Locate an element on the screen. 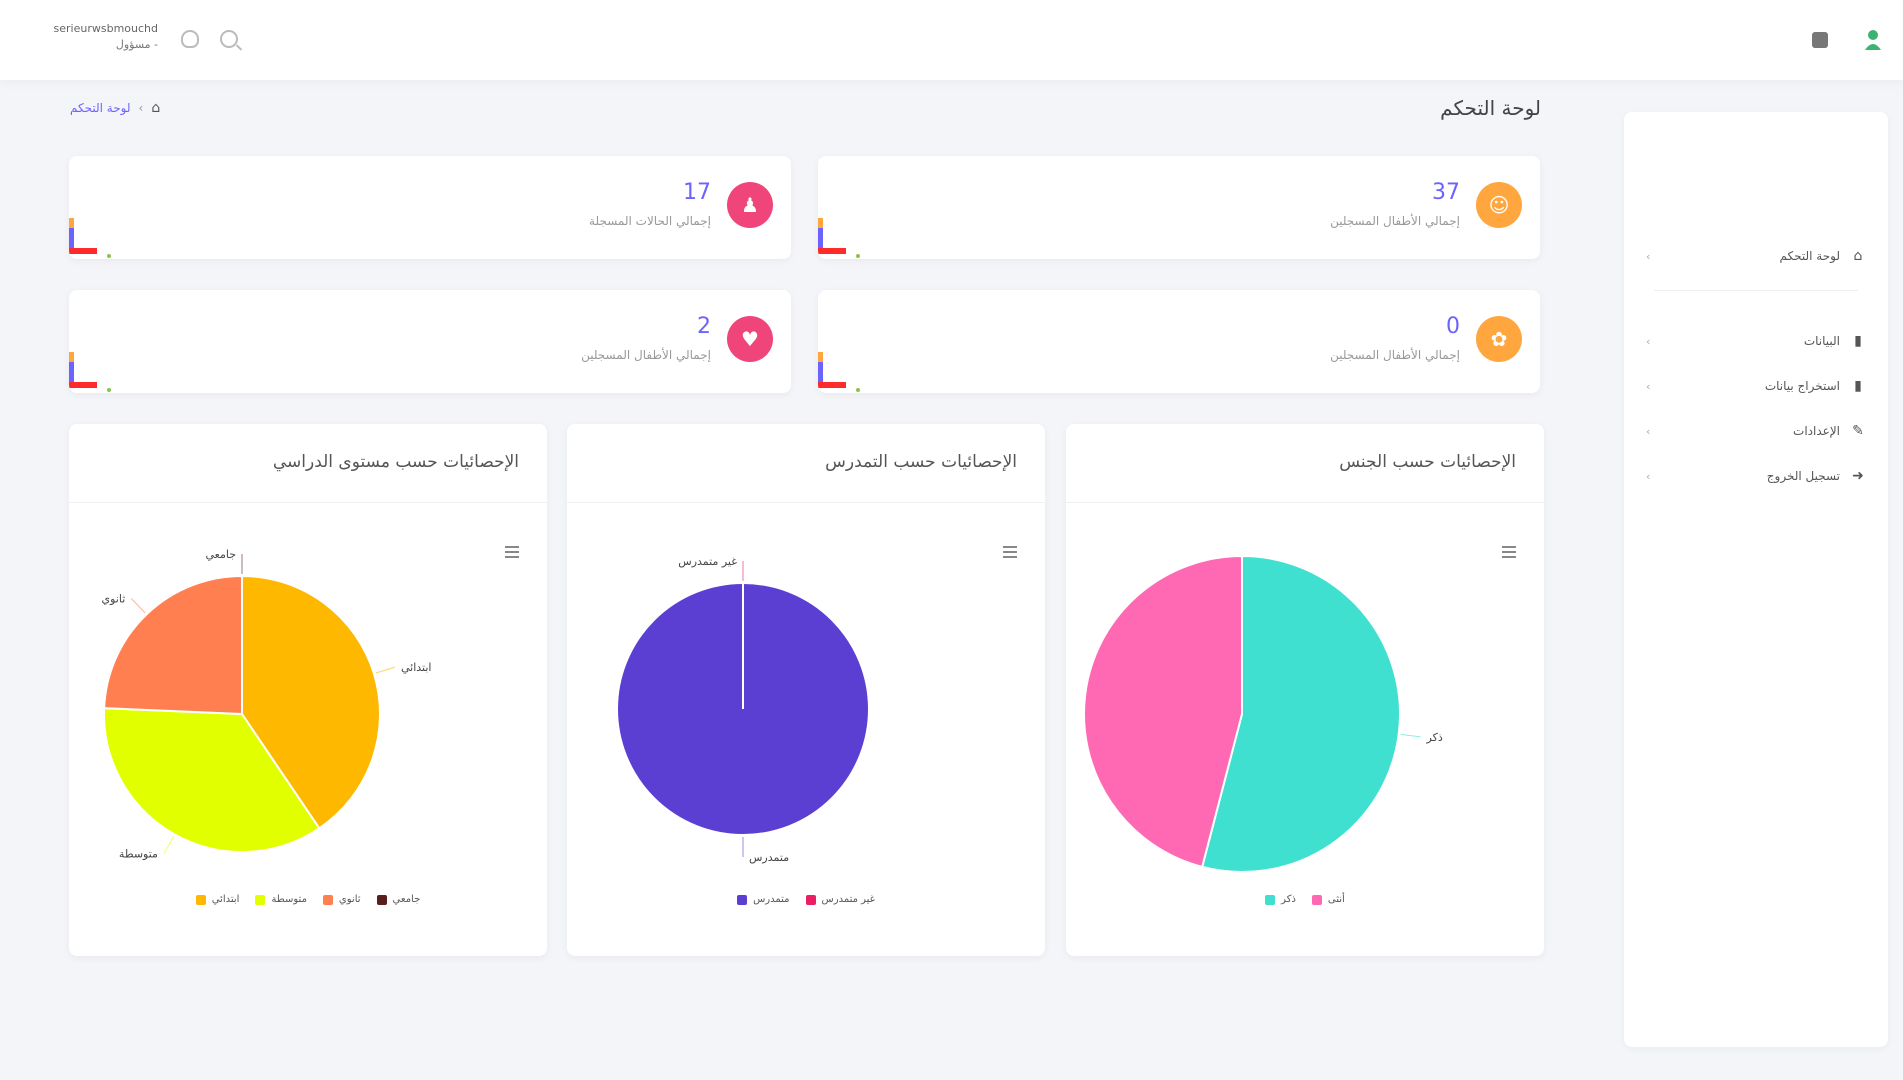 This screenshot has width=1903, height=1080. user-email: serieurwsbmouchd is located at coordinates (105, 28).